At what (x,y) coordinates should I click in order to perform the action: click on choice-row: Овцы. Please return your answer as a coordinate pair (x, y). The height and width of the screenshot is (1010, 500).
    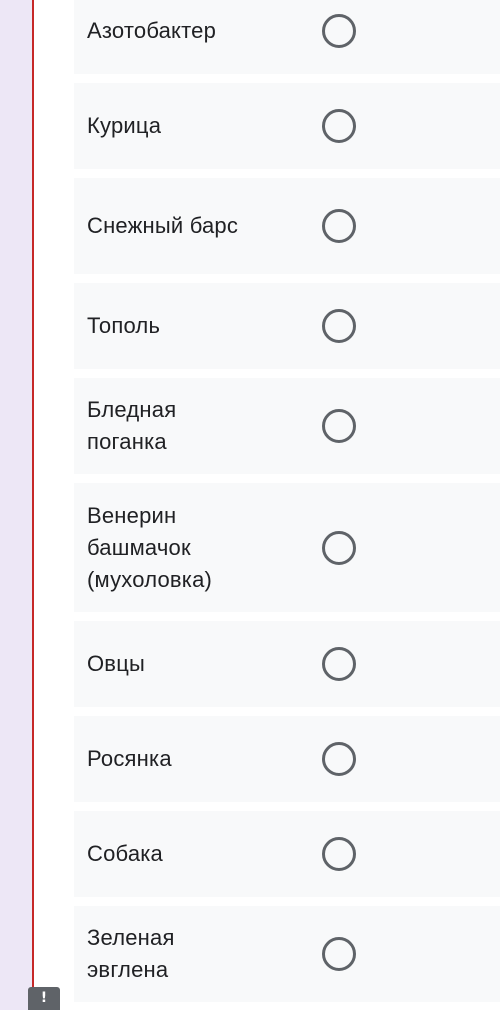
    Looking at the image, I should click on (287, 664).